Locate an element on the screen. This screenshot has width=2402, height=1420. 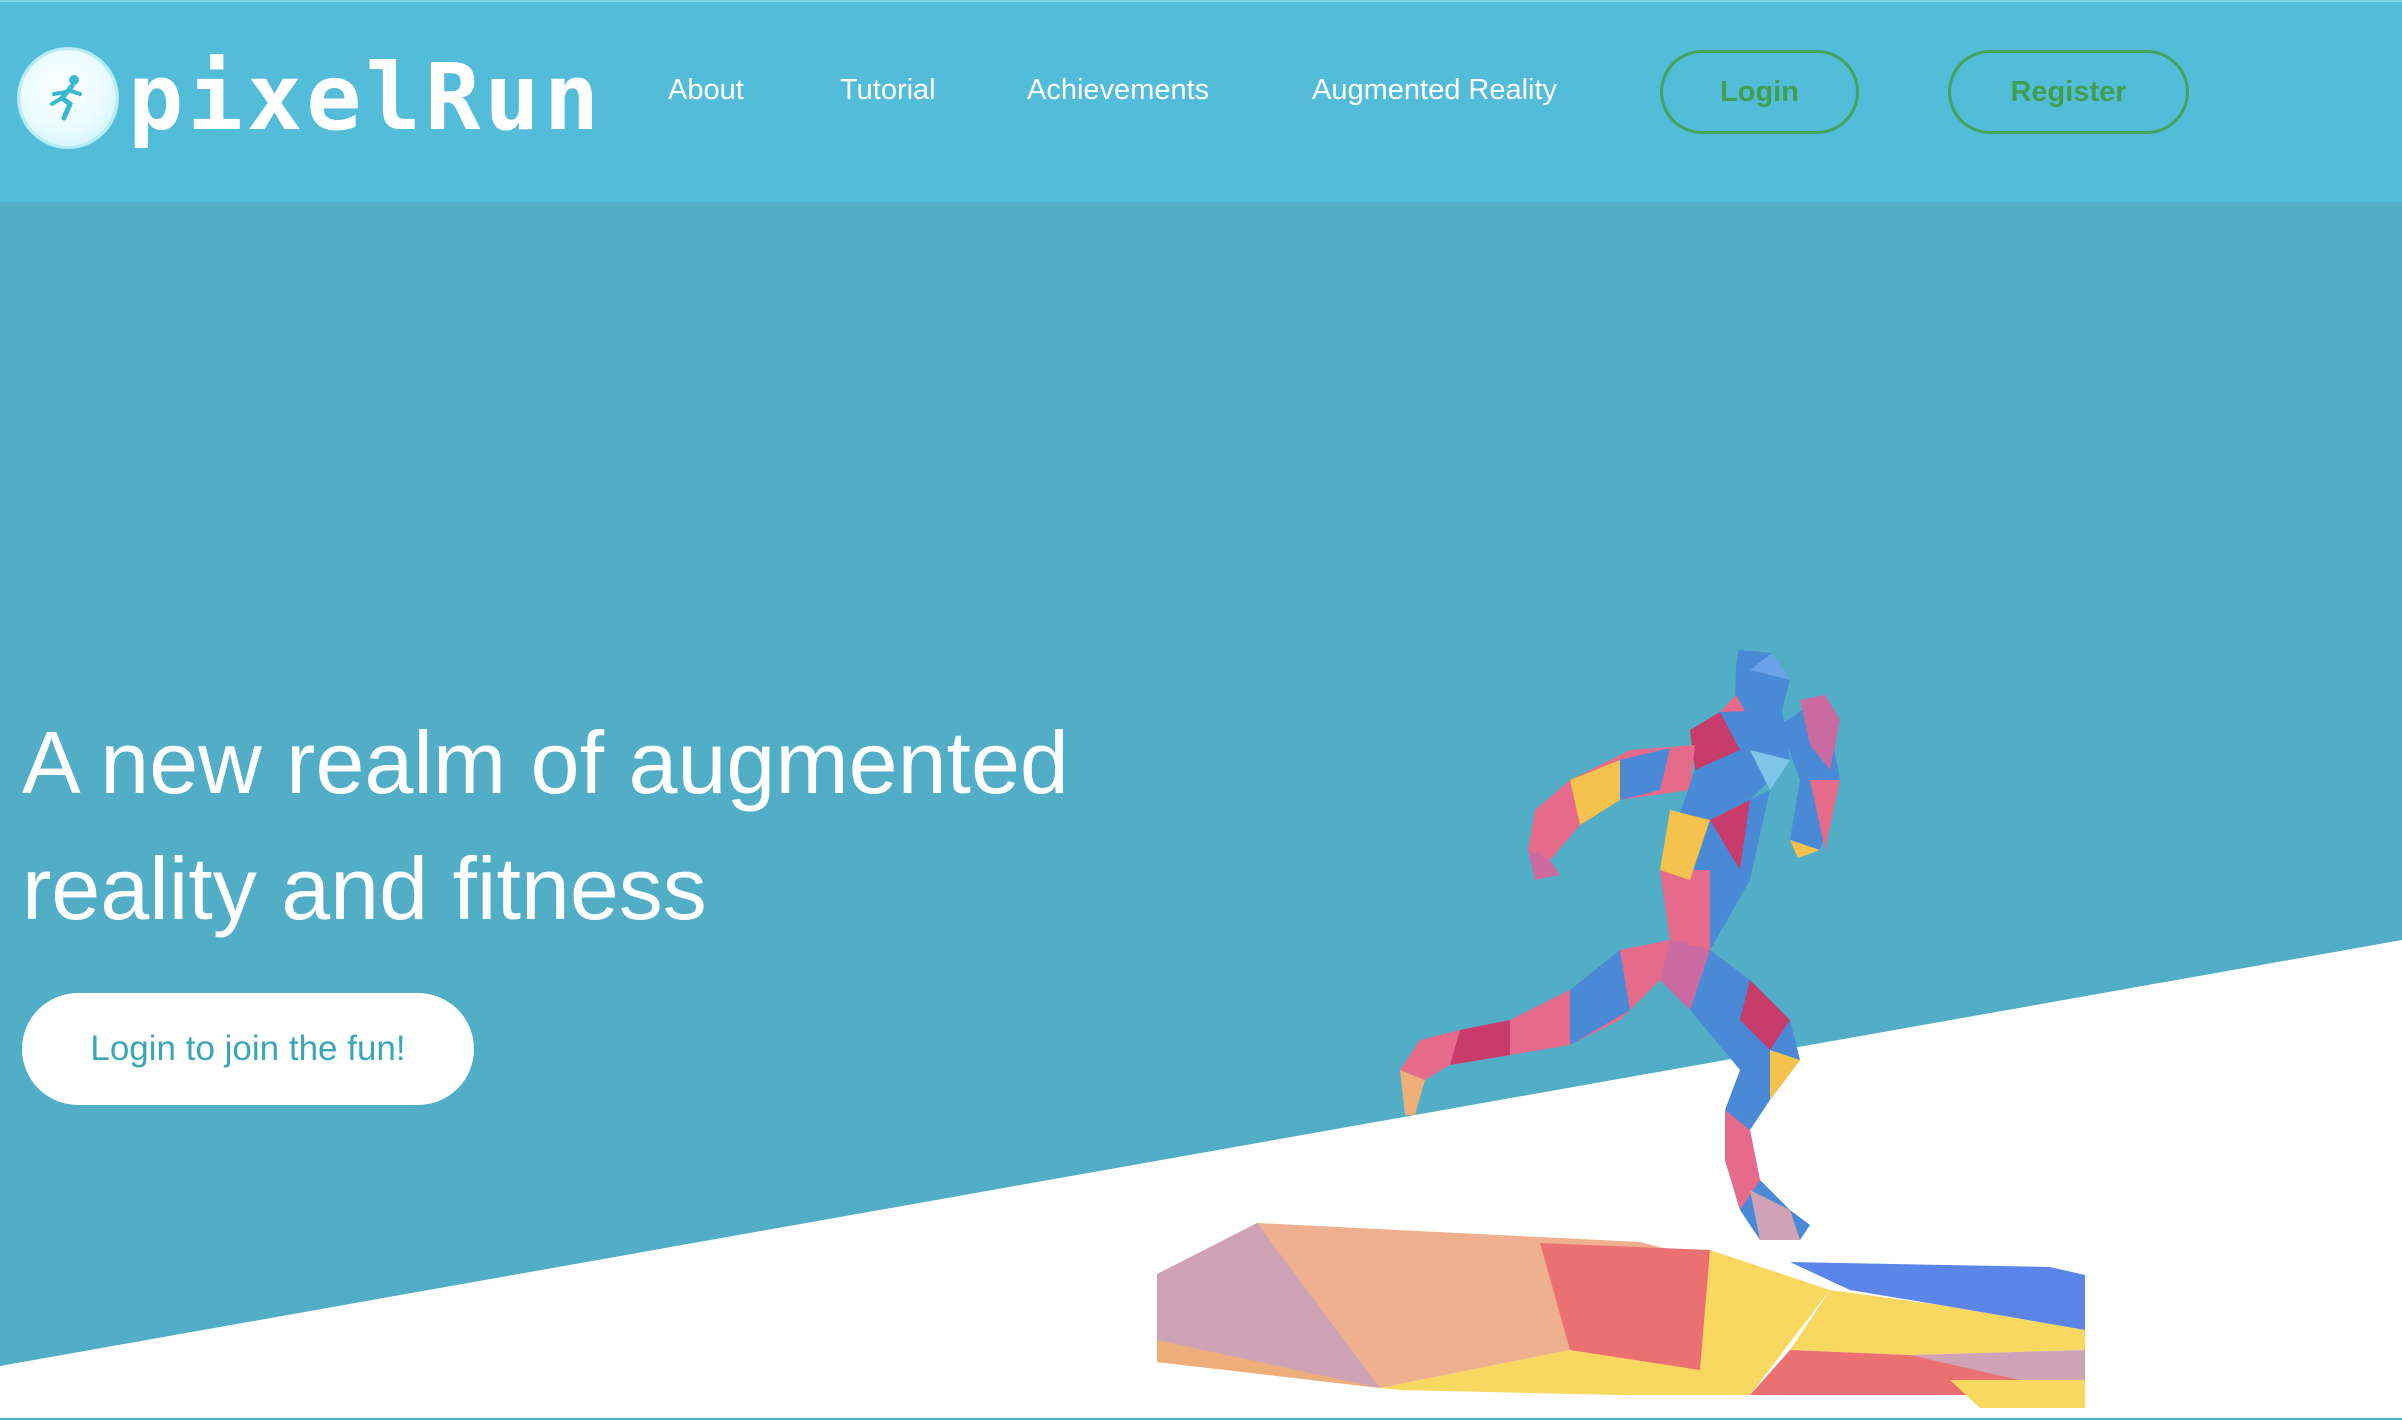
runner-figure is located at coordinates (1620, 945).